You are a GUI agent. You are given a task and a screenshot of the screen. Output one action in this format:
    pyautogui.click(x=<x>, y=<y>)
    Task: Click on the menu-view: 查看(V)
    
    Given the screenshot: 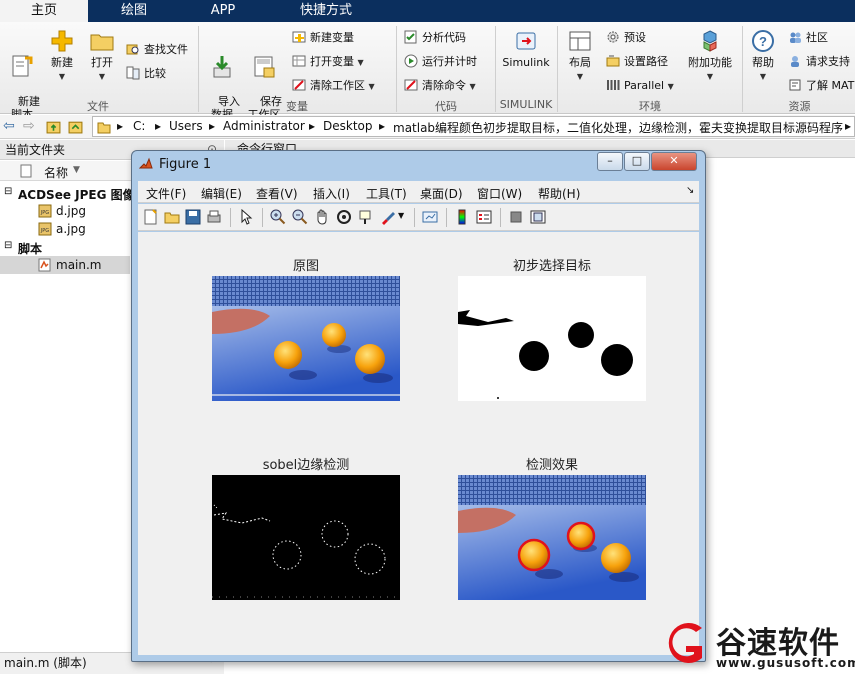 What is the action you would take?
    pyautogui.click(x=277, y=193)
    